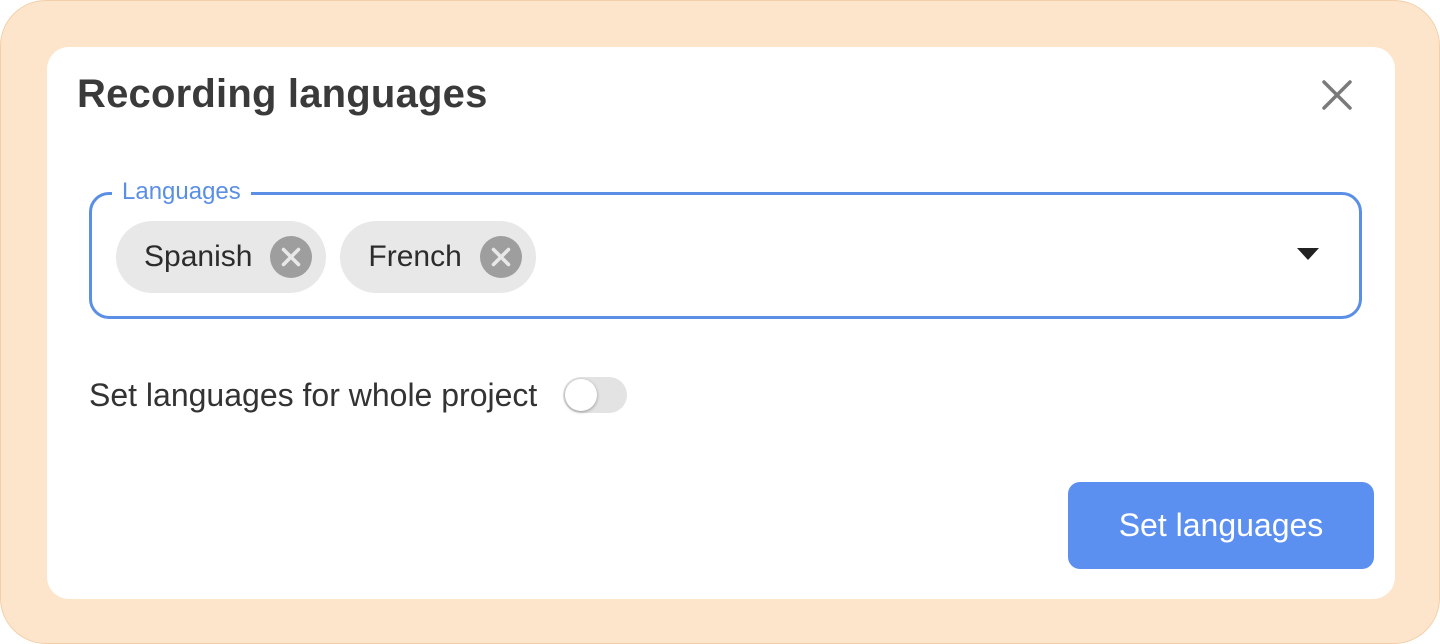 The height and width of the screenshot is (644, 1440). Describe the element at coordinates (1221, 525) in the screenshot. I see `set-languages-button: Set languages` at that location.